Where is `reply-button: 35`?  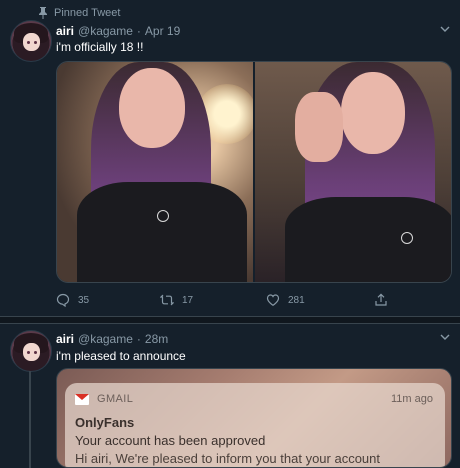
reply-button: 35 is located at coordinates (72, 300).